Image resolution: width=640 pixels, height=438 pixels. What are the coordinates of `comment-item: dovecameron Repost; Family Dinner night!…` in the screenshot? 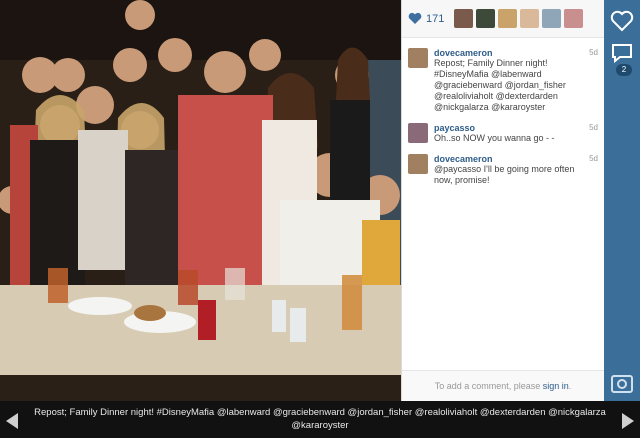 It's located at (503, 80).